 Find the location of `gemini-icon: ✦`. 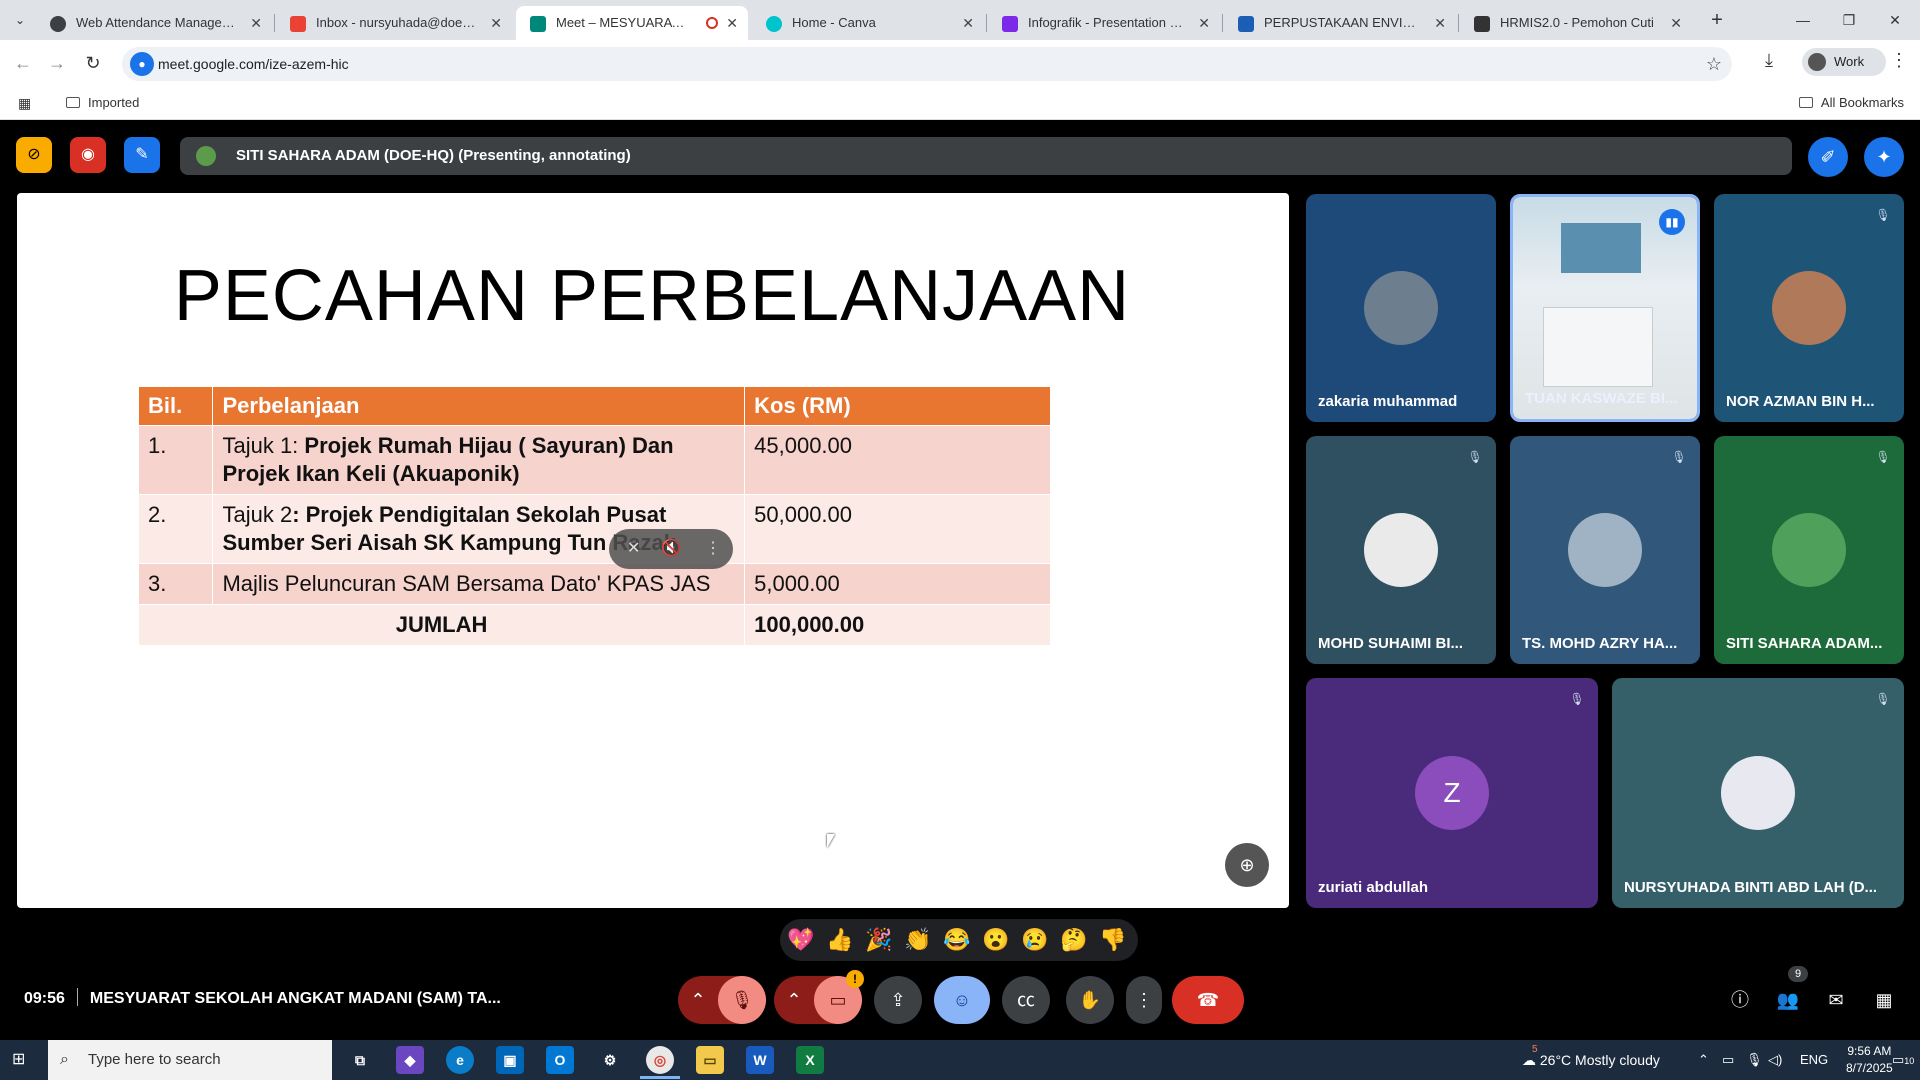

gemini-icon: ✦ is located at coordinates (1884, 157).